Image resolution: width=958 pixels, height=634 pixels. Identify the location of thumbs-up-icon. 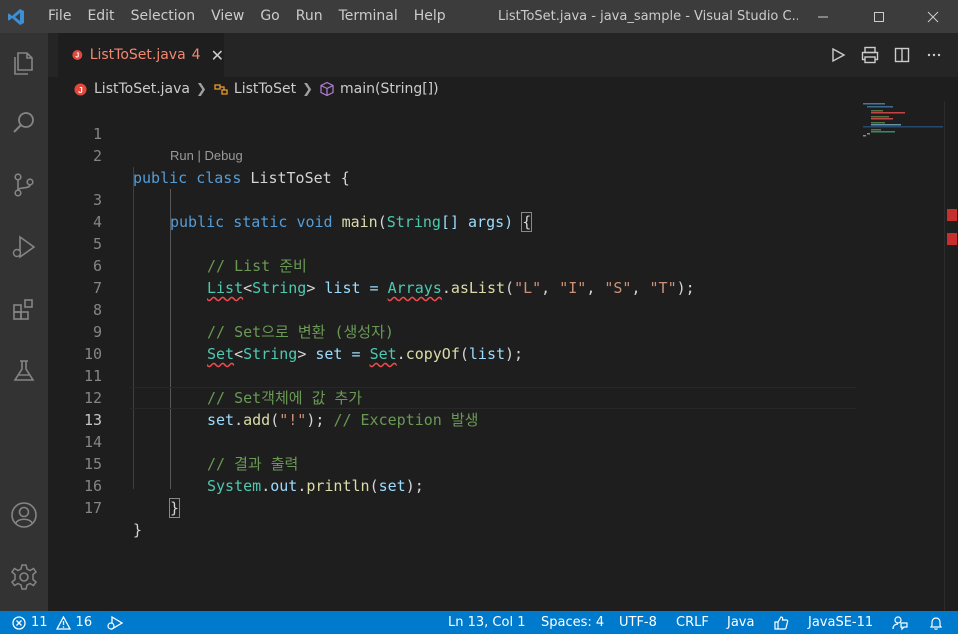
(781, 622).